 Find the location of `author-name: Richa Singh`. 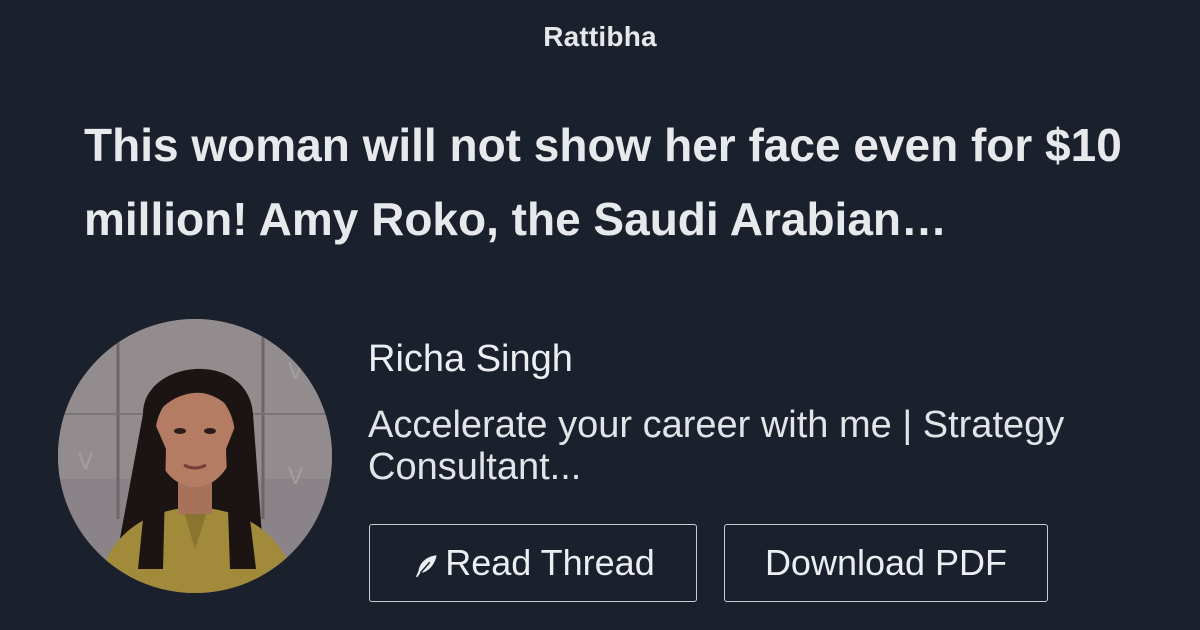

author-name: Richa Singh is located at coordinates (470, 359).